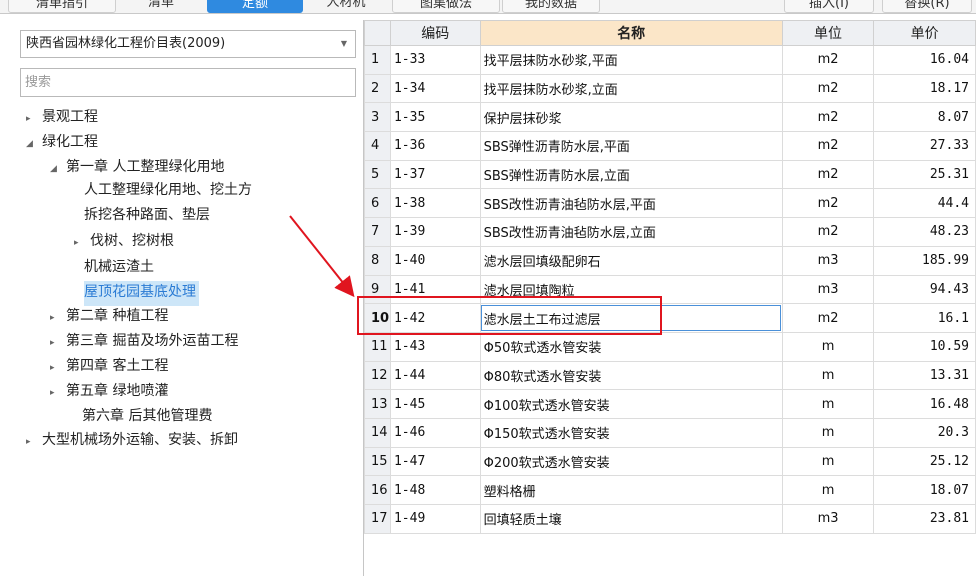  What do you see at coordinates (377, 519) in the screenshot?
I see `row-number: 17` at bounding box center [377, 519].